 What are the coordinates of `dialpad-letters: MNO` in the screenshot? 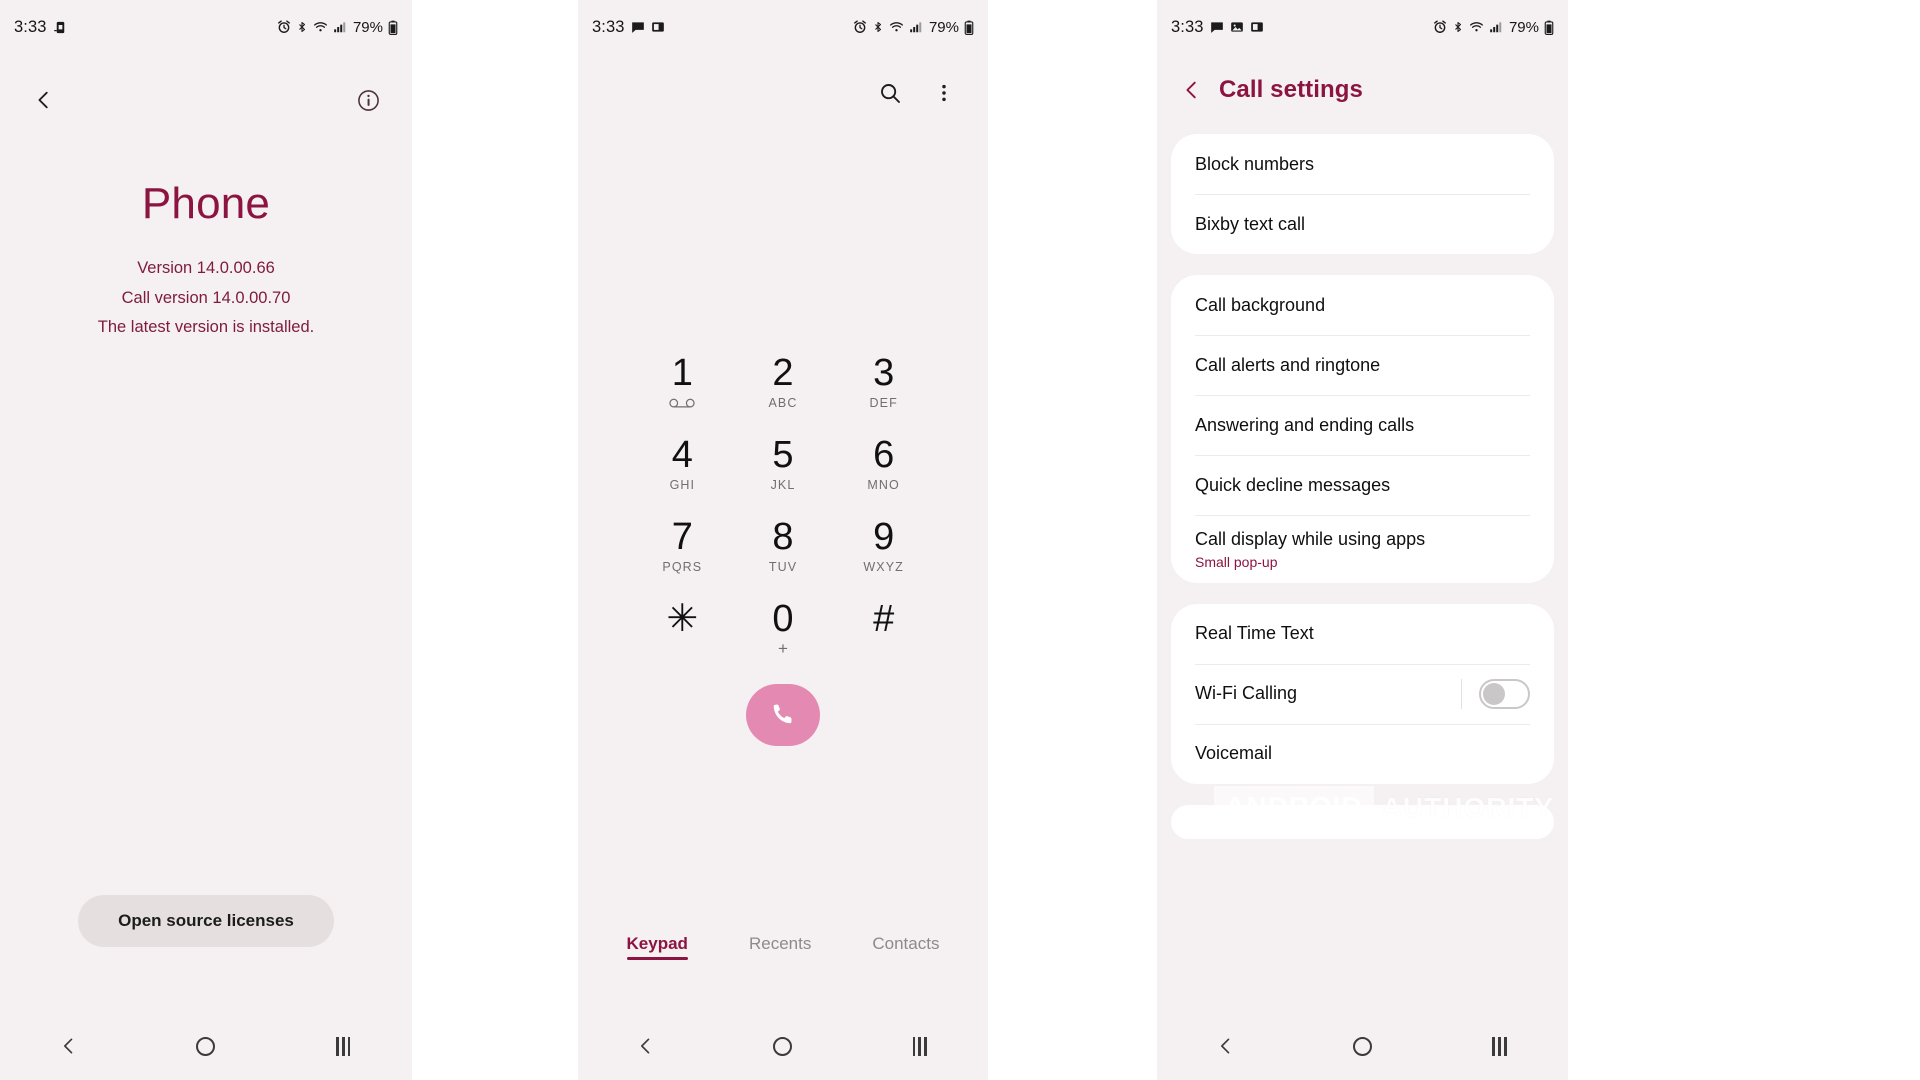 It's located at (883, 485).